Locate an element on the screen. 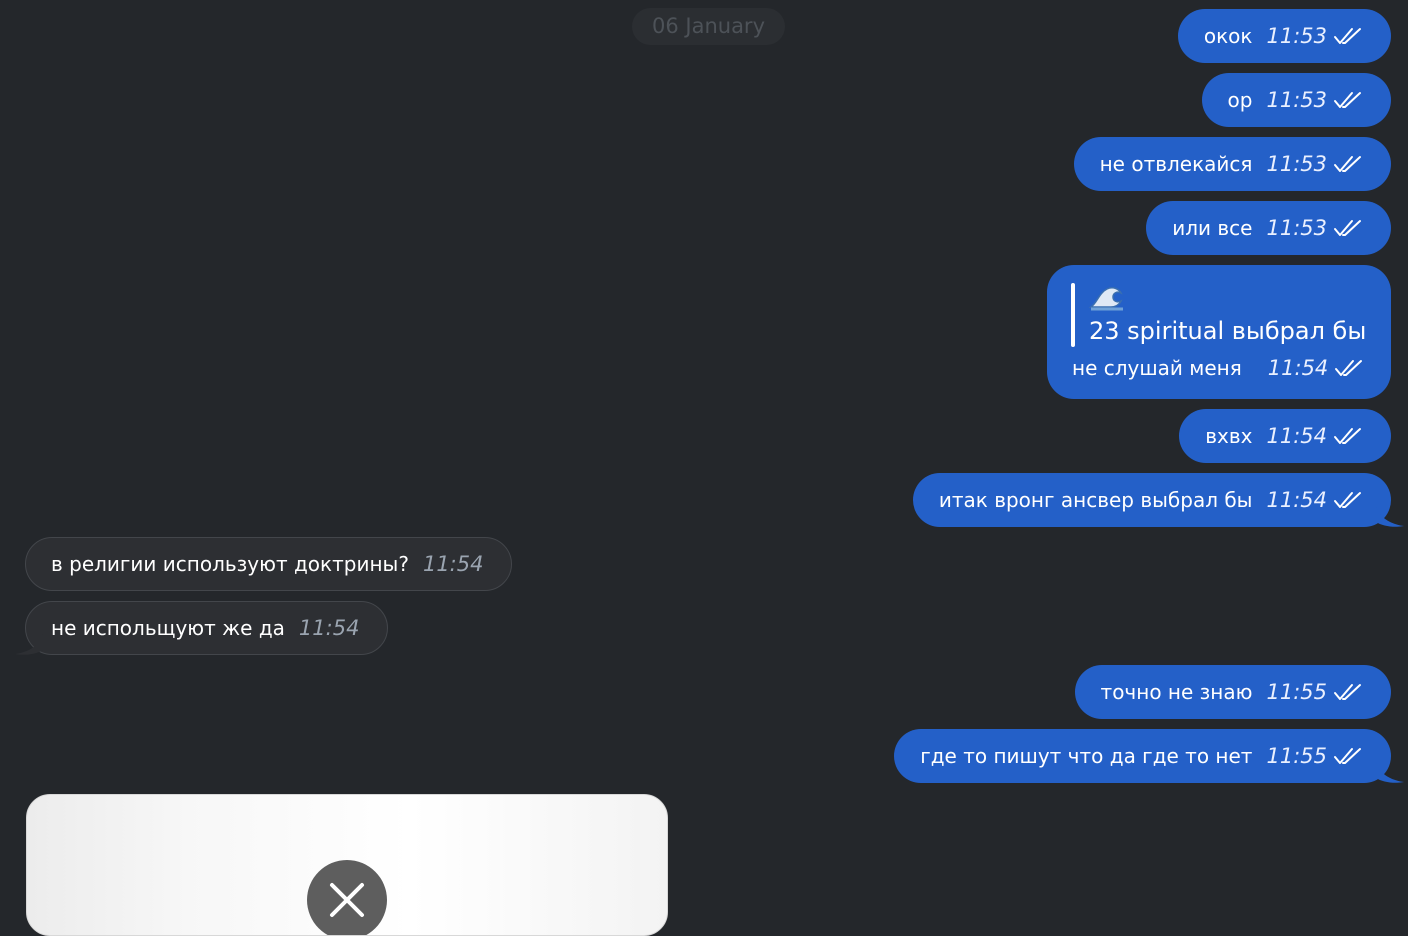 The width and height of the screenshot is (1408, 936). outgoing-message: окок 11:53 is located at coordinates (1284, 36).